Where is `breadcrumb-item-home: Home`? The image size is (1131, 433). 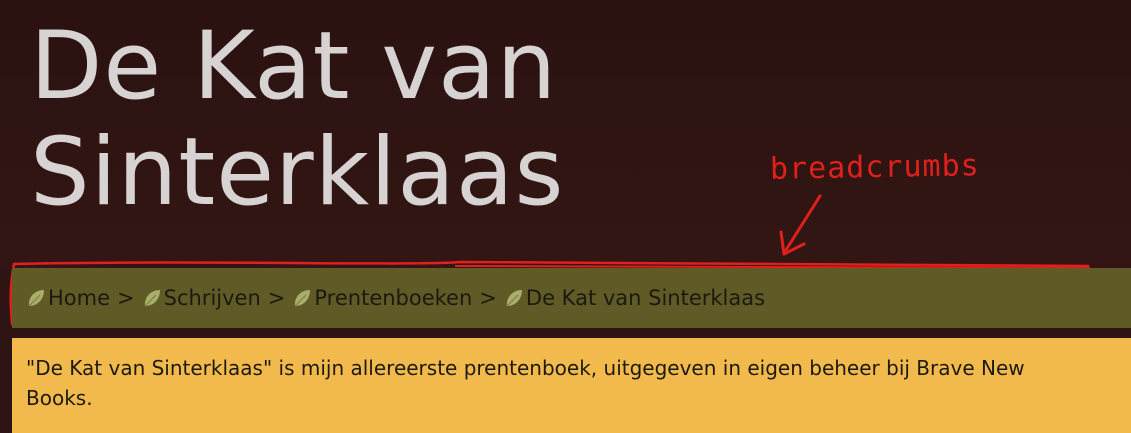
breadcrumb-item-home: Home is located at coordinates (68, 298).